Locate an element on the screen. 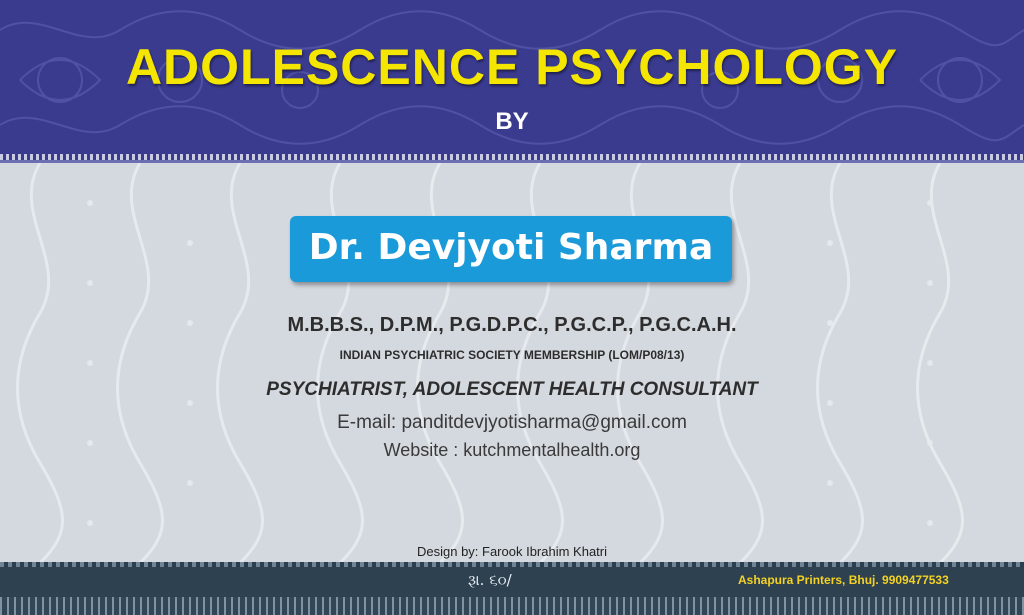 Image resolution: width=1024 pixels, height=615 pixels. author-name: Dr. Devjyoti Sharma is located at coordinates (511, 247).